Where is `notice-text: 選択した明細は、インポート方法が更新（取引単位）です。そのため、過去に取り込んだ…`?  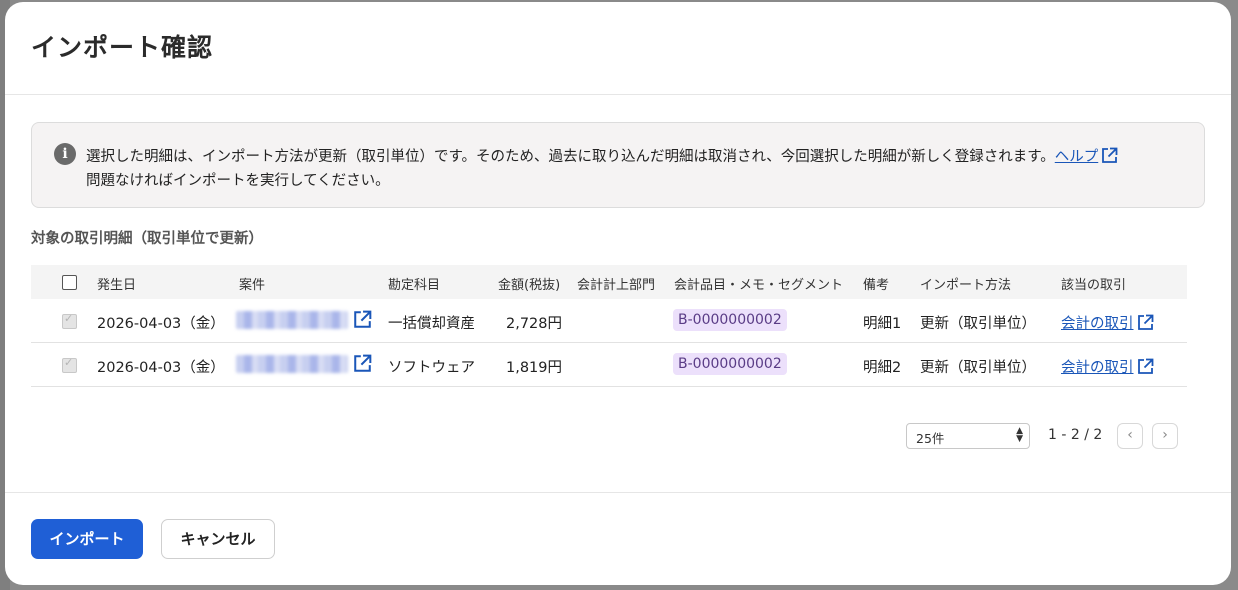 notice-text: 選択した明細は、インポート方法が更新（取引単位）です。そのため、過去に取り込んだ… is located at coordinates (602, 156).